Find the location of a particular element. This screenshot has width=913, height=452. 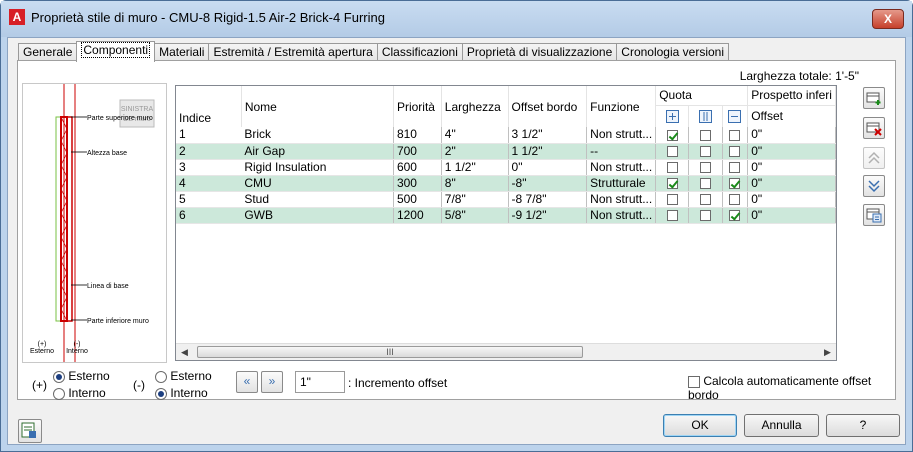

double-chevron-left-icon: « is located at coordinates (247, 381).